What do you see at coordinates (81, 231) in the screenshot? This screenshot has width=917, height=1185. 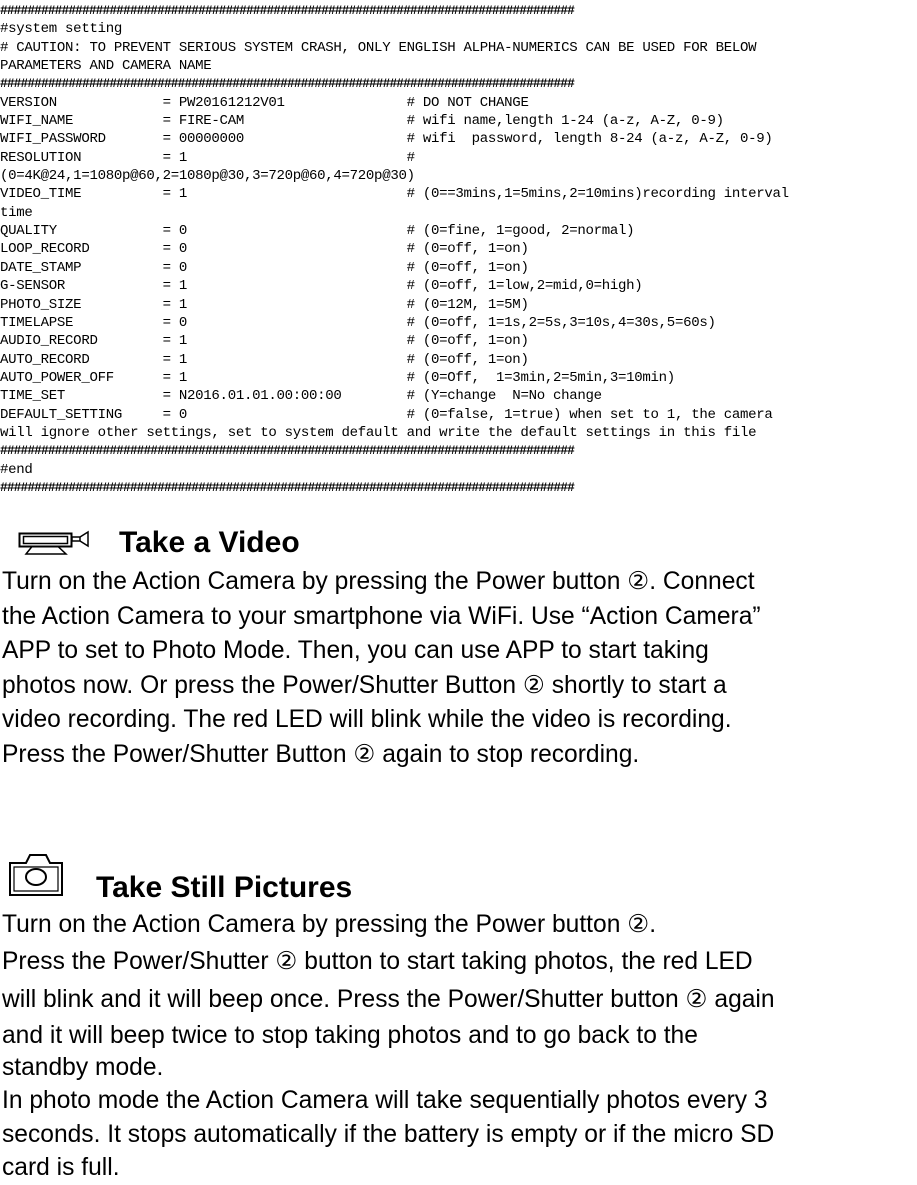 I see `setting-key: QUALITY` at bounding box center [81, 231].